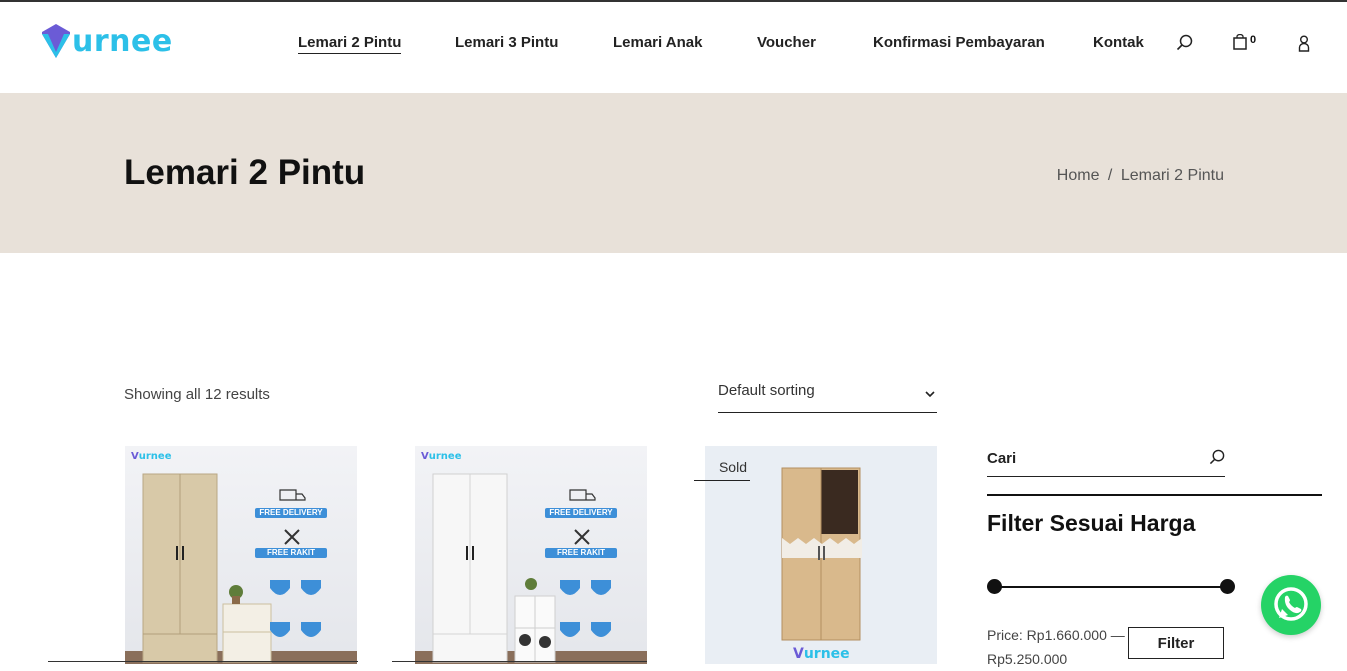 This screenshot has width=1347, height=671. What do you see at coordinates (930, 394) in the screenshot?
I see `chevron-down-icon` at bounding box center [930, 394].